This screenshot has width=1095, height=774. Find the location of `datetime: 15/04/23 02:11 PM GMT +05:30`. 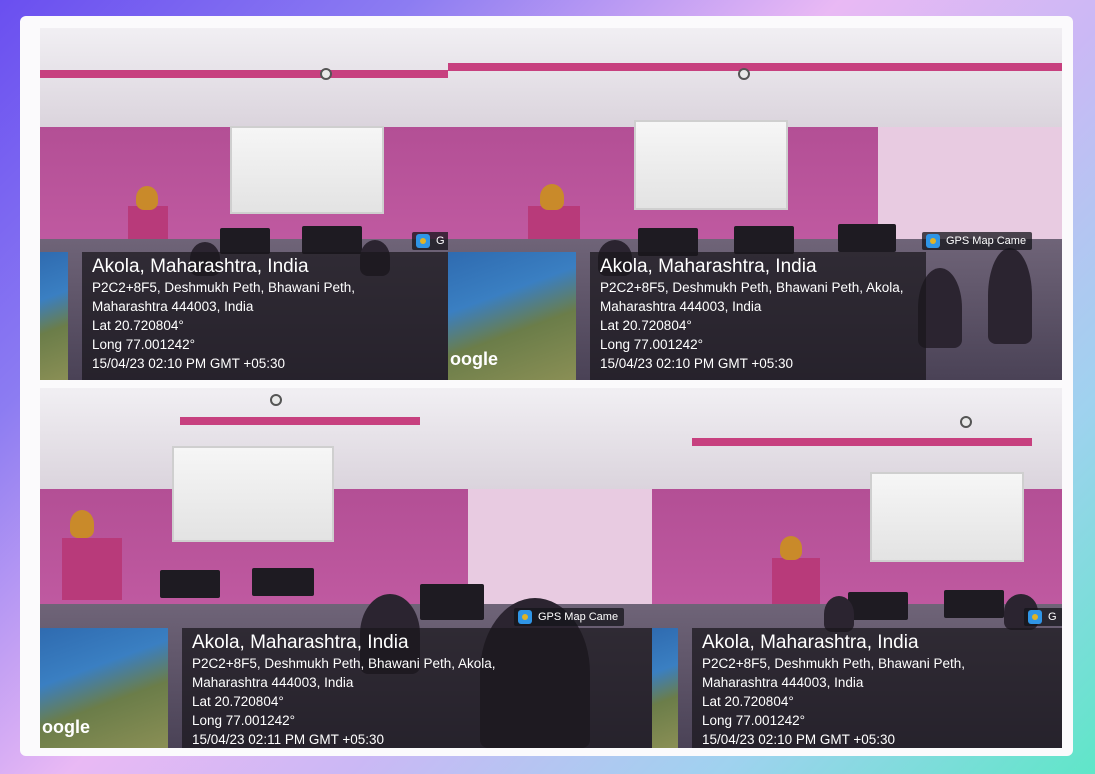

datetime: 15/04/23 02:11 PM GMT +05:30 is located at coordinates (288, 739).